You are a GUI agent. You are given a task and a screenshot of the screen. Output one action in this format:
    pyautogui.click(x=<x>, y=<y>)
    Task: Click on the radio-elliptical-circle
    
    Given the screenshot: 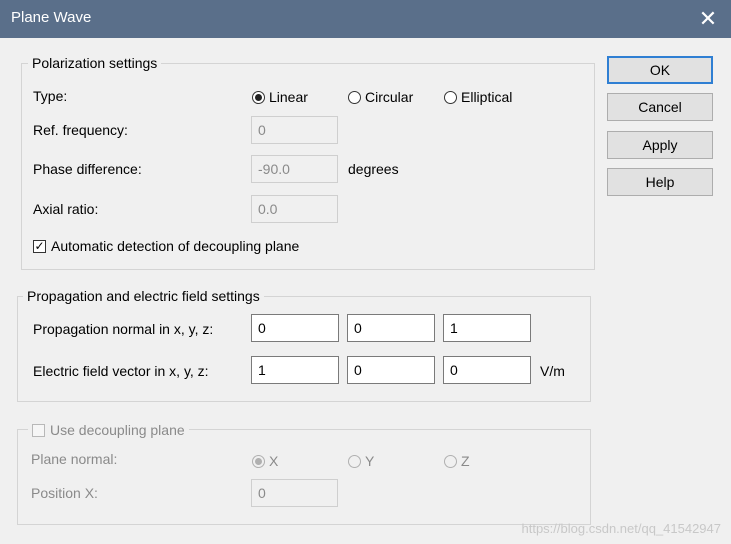 What is the action you would take?
    pyautogui.click(x=450, y=97)
    